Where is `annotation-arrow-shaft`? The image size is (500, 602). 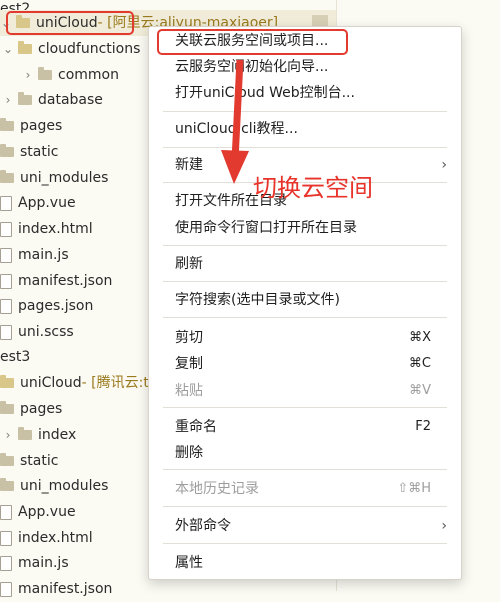
annotation-arrow-shaft is located at coordinates (237, 110).